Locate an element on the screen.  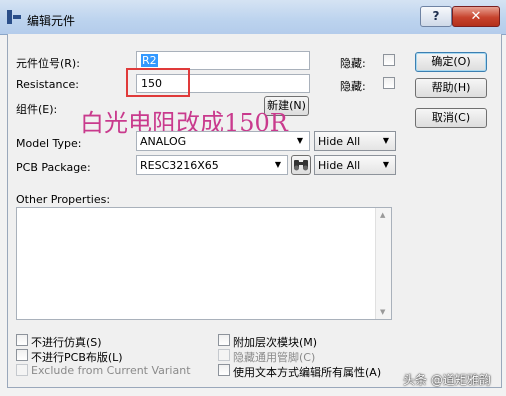
exclude-variant-checkbox is located at coordinates (22, 370).